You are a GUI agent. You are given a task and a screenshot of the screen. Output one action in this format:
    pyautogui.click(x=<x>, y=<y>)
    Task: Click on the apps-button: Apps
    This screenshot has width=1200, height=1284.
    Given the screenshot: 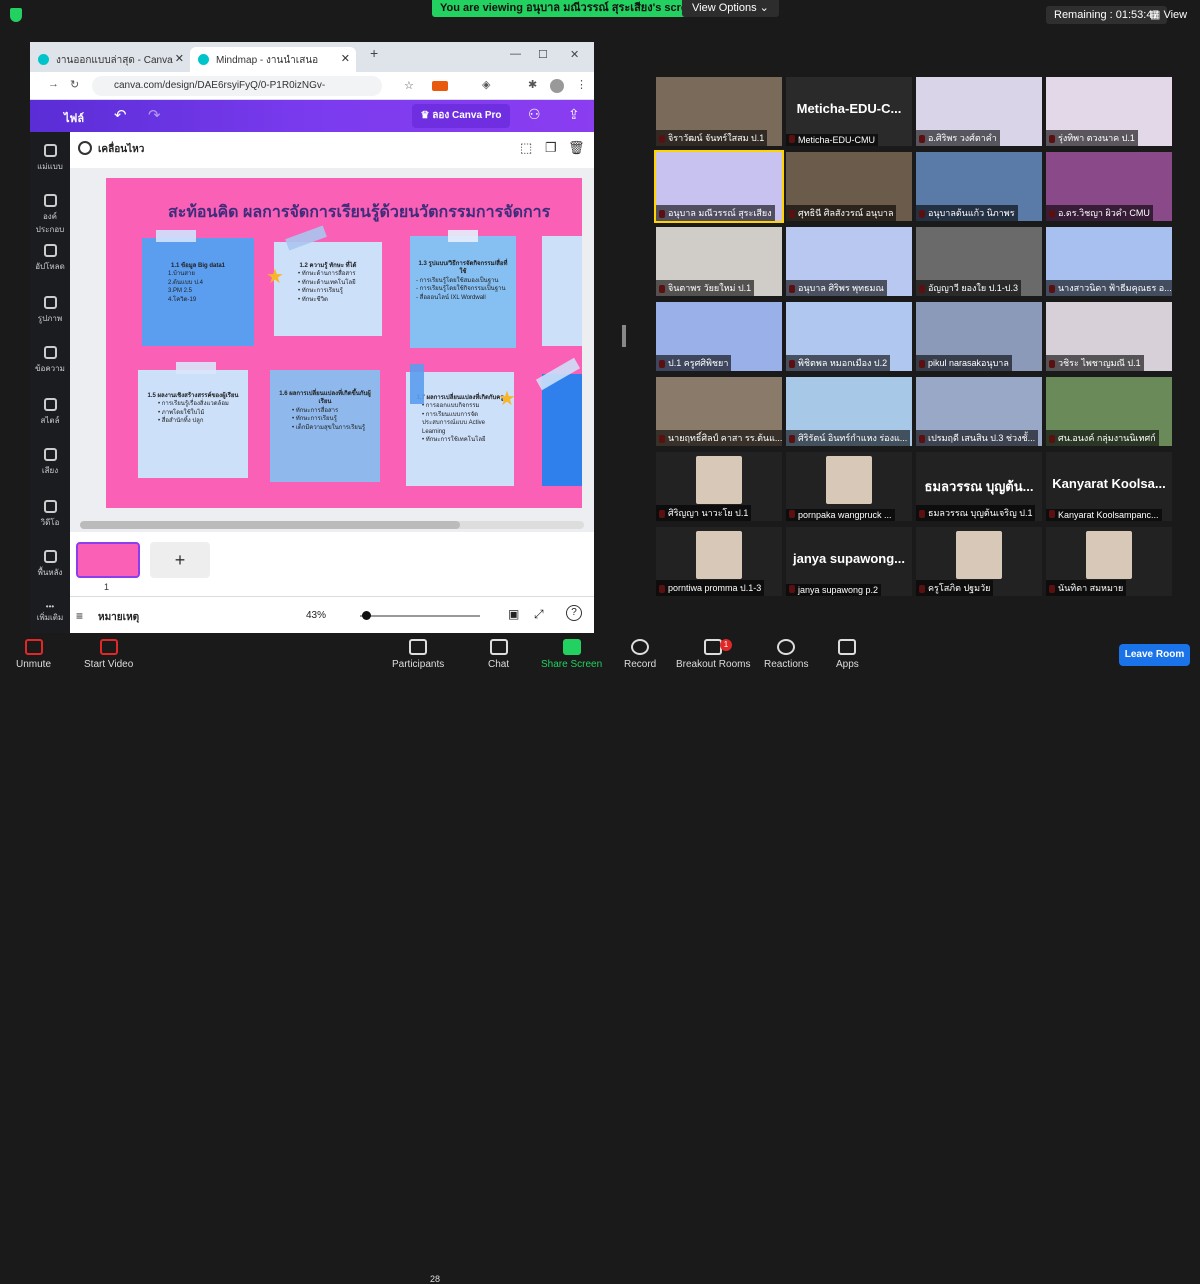 What is the action you would take?
    pyautogui.click(x=847, y=654)
    